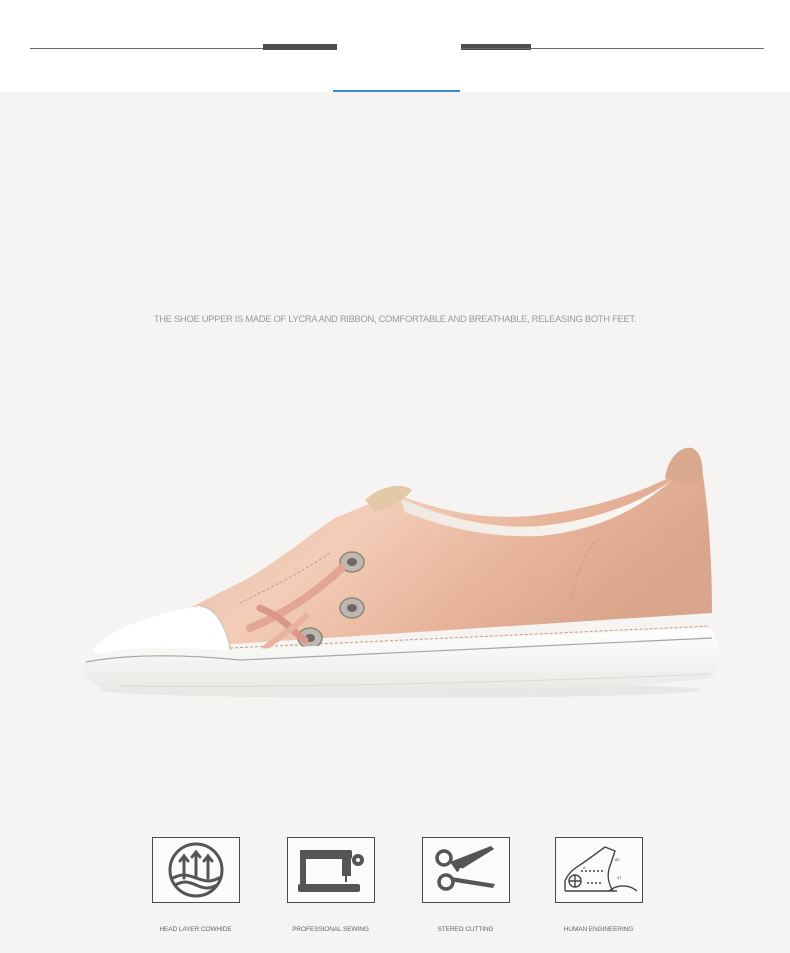  I want to click on feature-item: STEREO CUTTING, so click(465, 885).